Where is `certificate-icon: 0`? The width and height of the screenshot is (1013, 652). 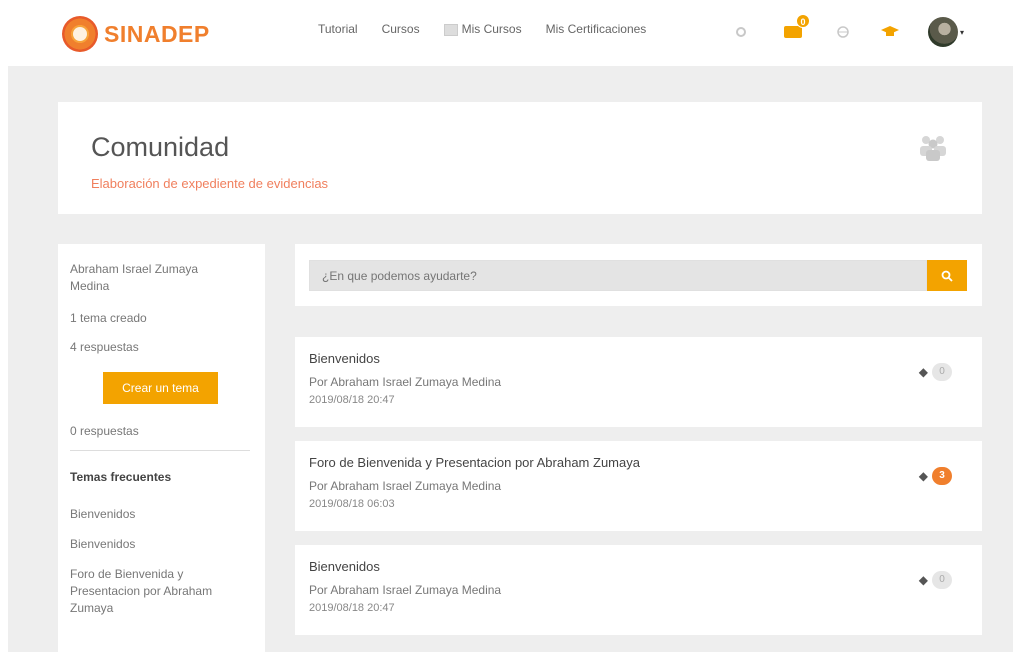 certificate-icon: 0 is located at coordinates (796, 27).